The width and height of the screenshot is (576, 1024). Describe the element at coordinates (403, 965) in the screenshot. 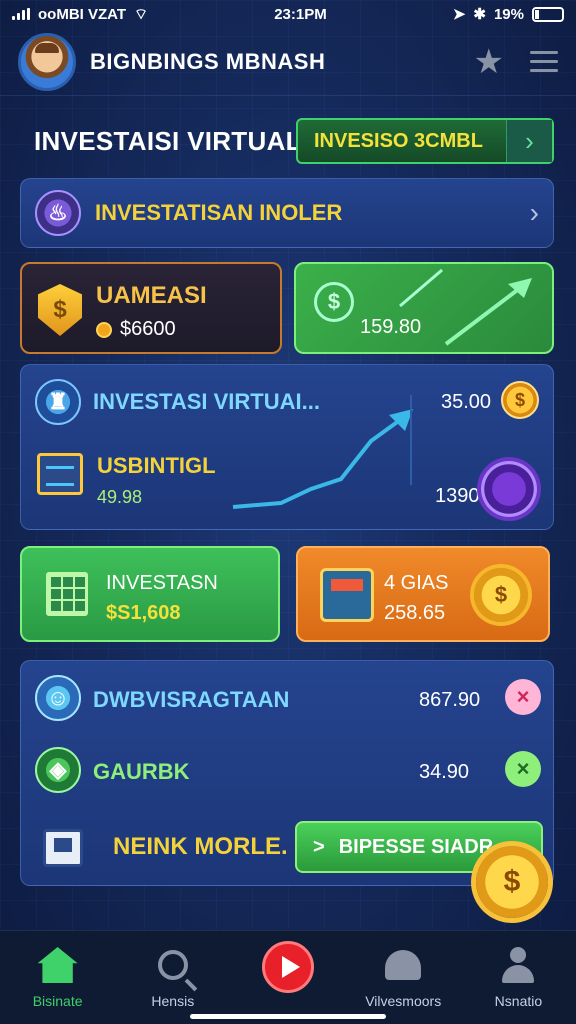

I see `helmet-icon` at that location.